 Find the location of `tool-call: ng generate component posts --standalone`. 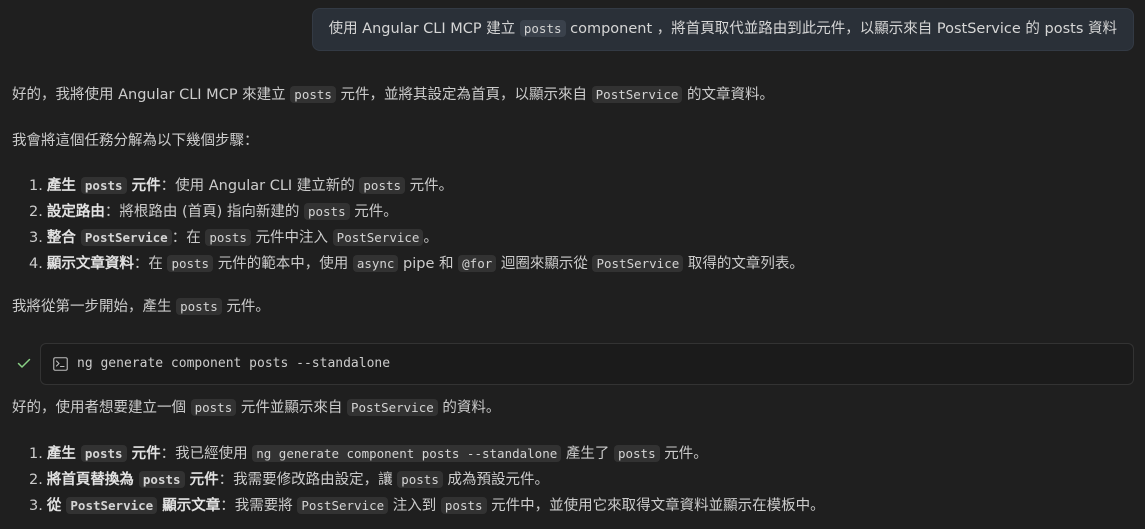

tool-call: ng generate component posts --standalone is located at coordinates (573, 364).